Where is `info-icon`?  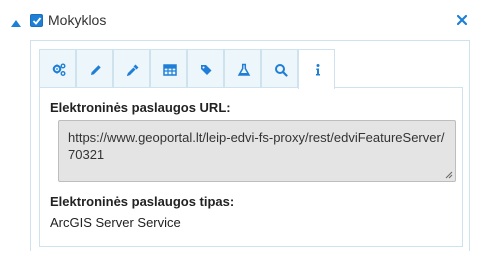 info-icon is located at coordinates (318, 70).